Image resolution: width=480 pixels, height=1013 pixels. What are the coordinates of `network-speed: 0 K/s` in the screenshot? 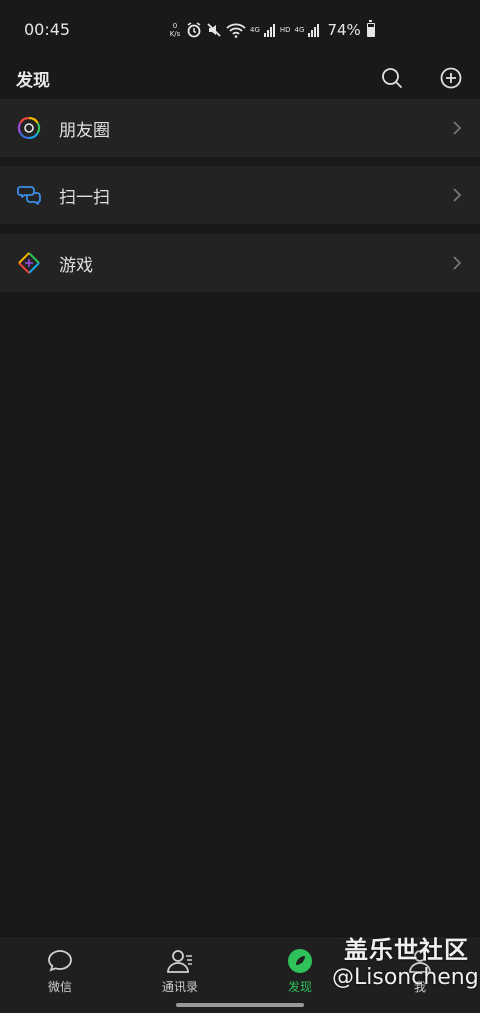 It's located at (175, 30).